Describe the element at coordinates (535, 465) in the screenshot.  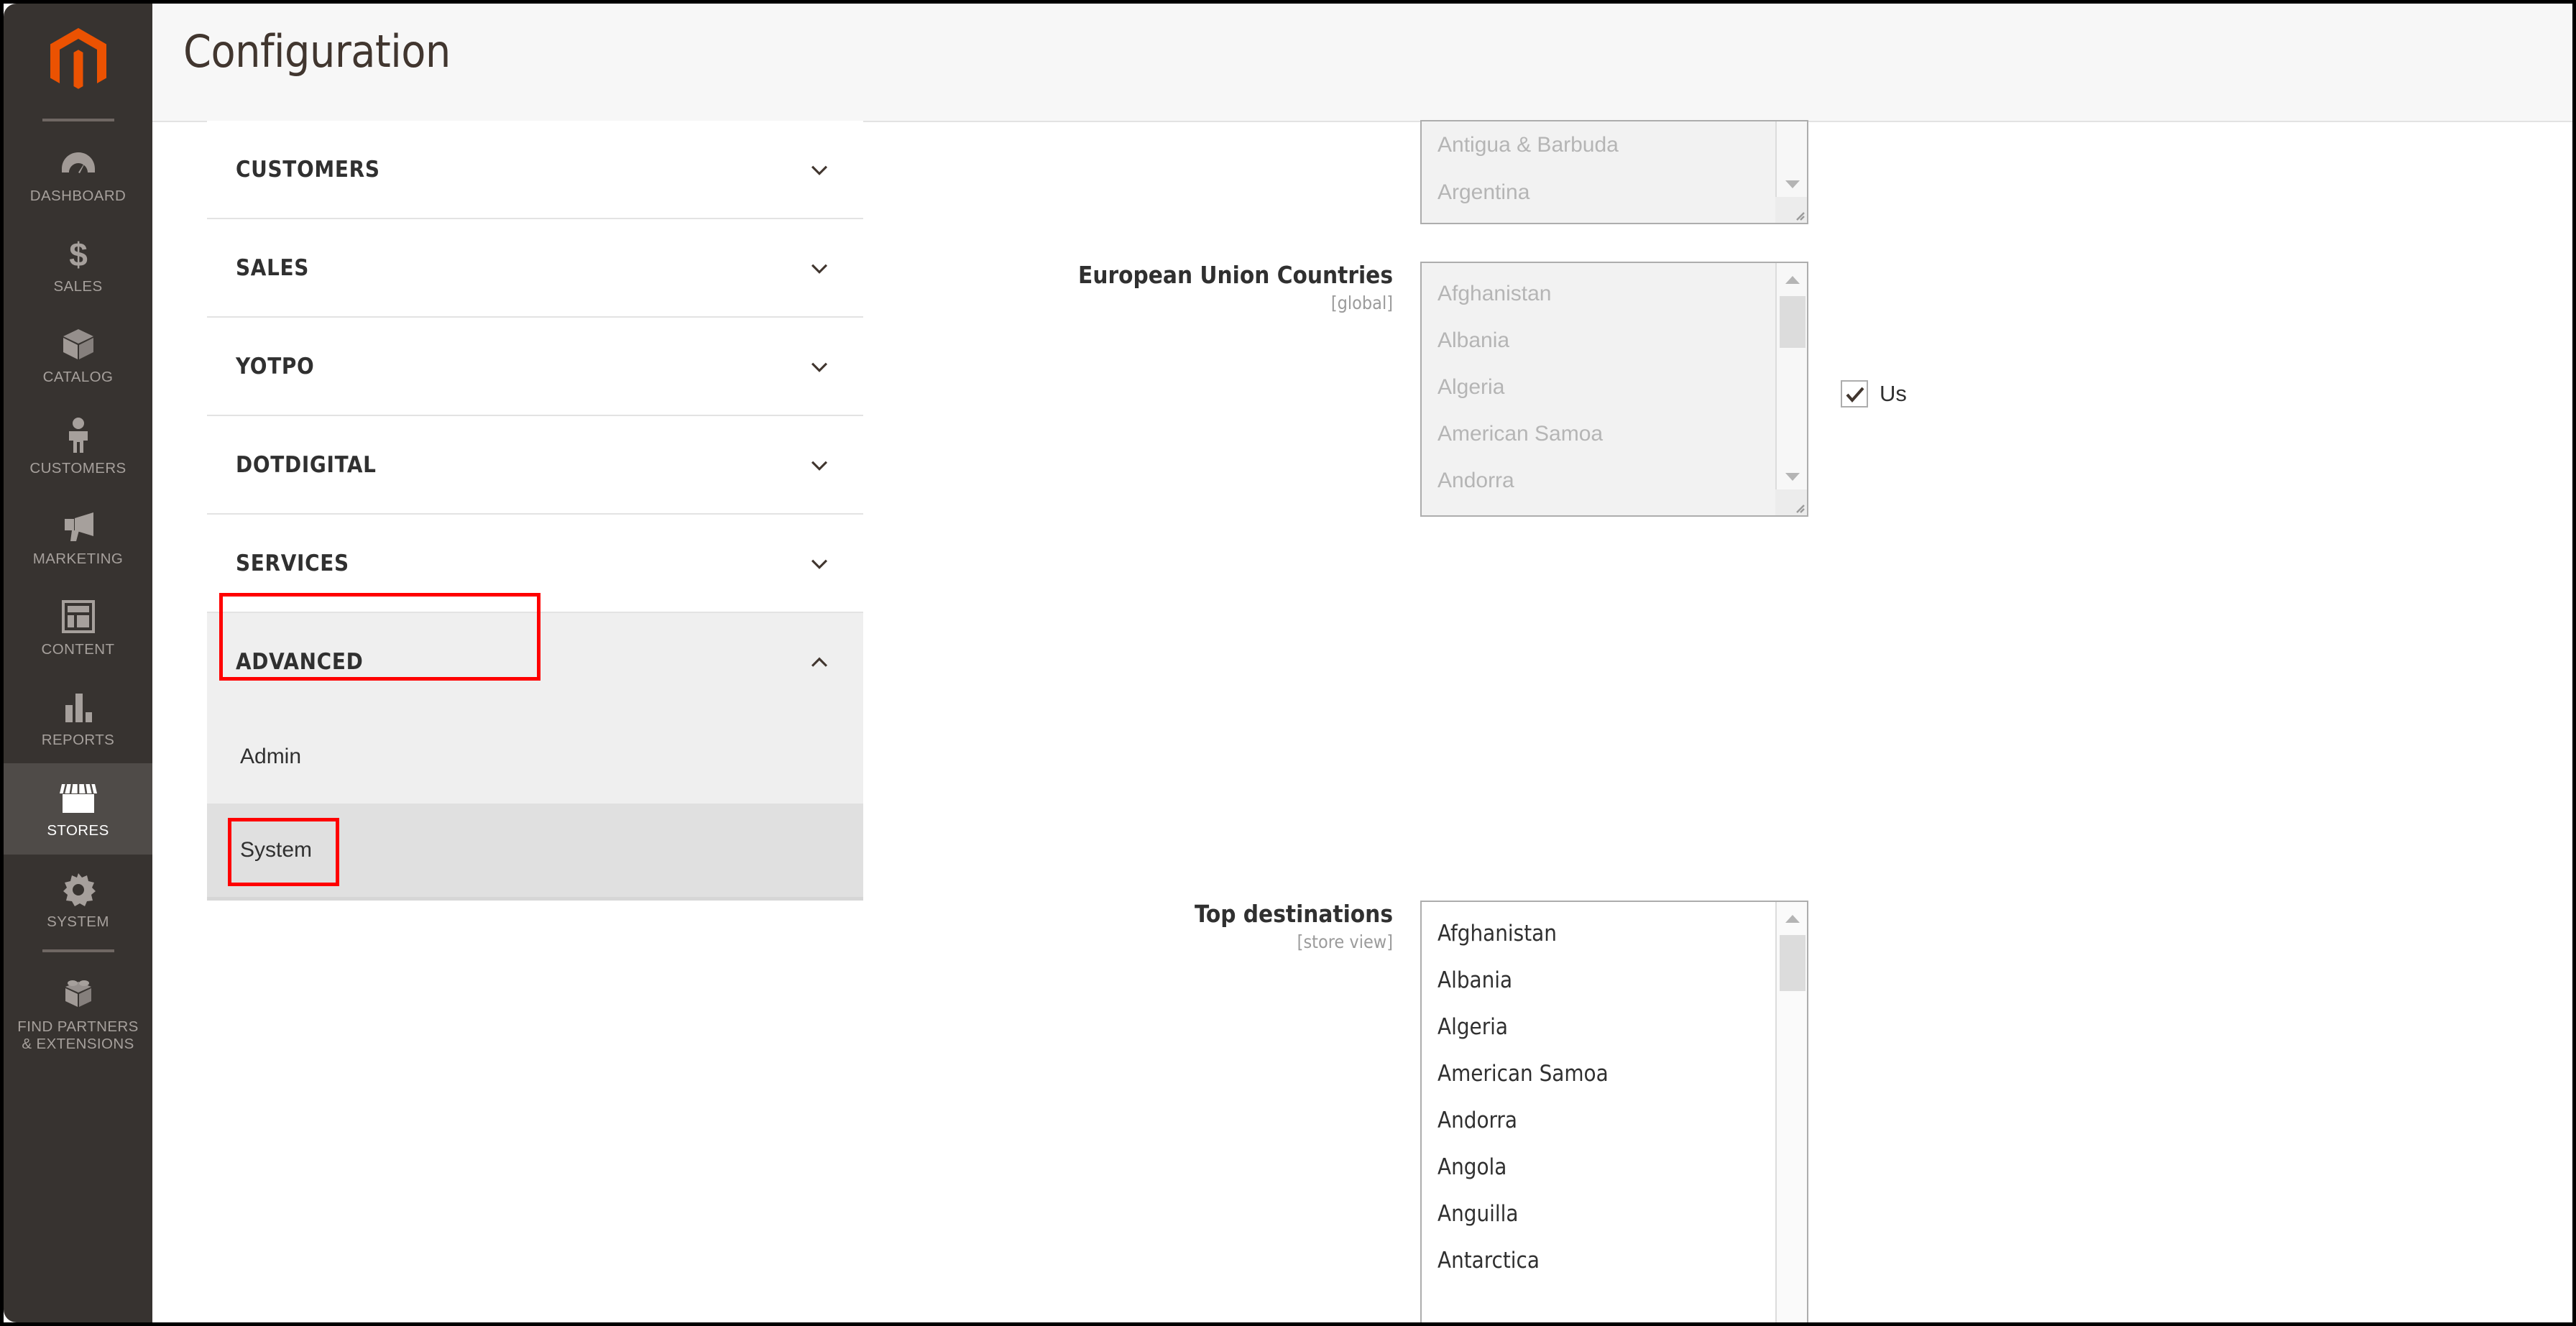
I see `config-section-dotdigital: DOTDIGITAL` at that location.